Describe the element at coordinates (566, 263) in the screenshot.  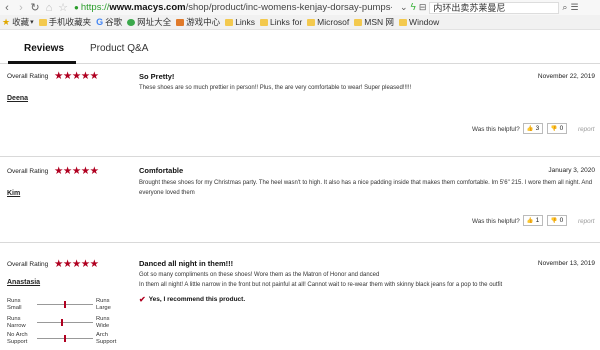
I see `review-date: November 13, 2019` at that location.